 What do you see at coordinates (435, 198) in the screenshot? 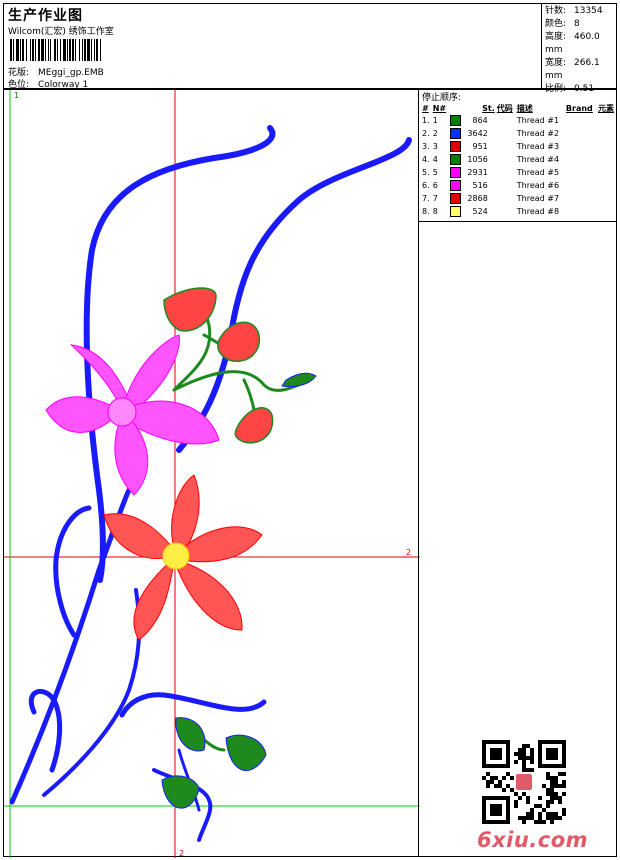
I see `cell-n: 7` at bounding box center [435, 198].